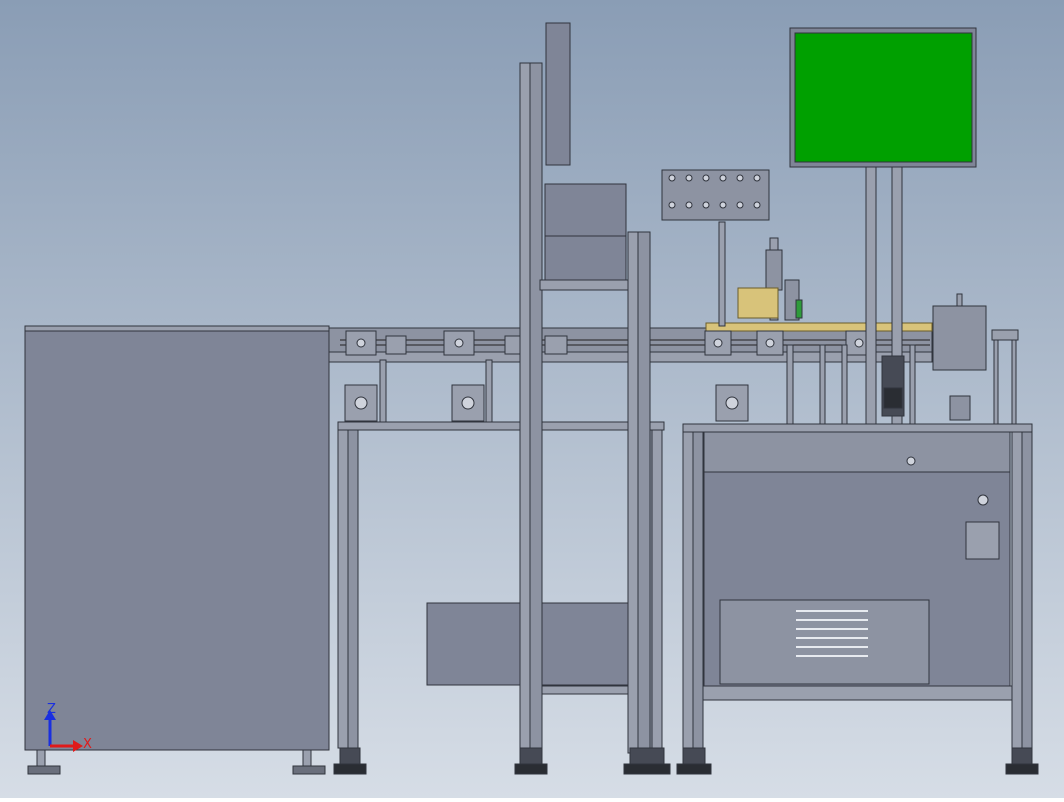 The height and width of the screenshot is (802, 1064). I want to click on cabinet-switch, so click(982, 540).